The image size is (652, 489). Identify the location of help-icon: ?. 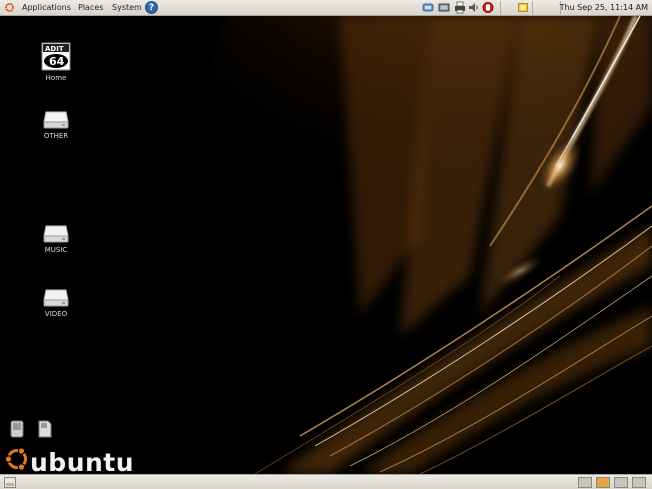
(151, 7).